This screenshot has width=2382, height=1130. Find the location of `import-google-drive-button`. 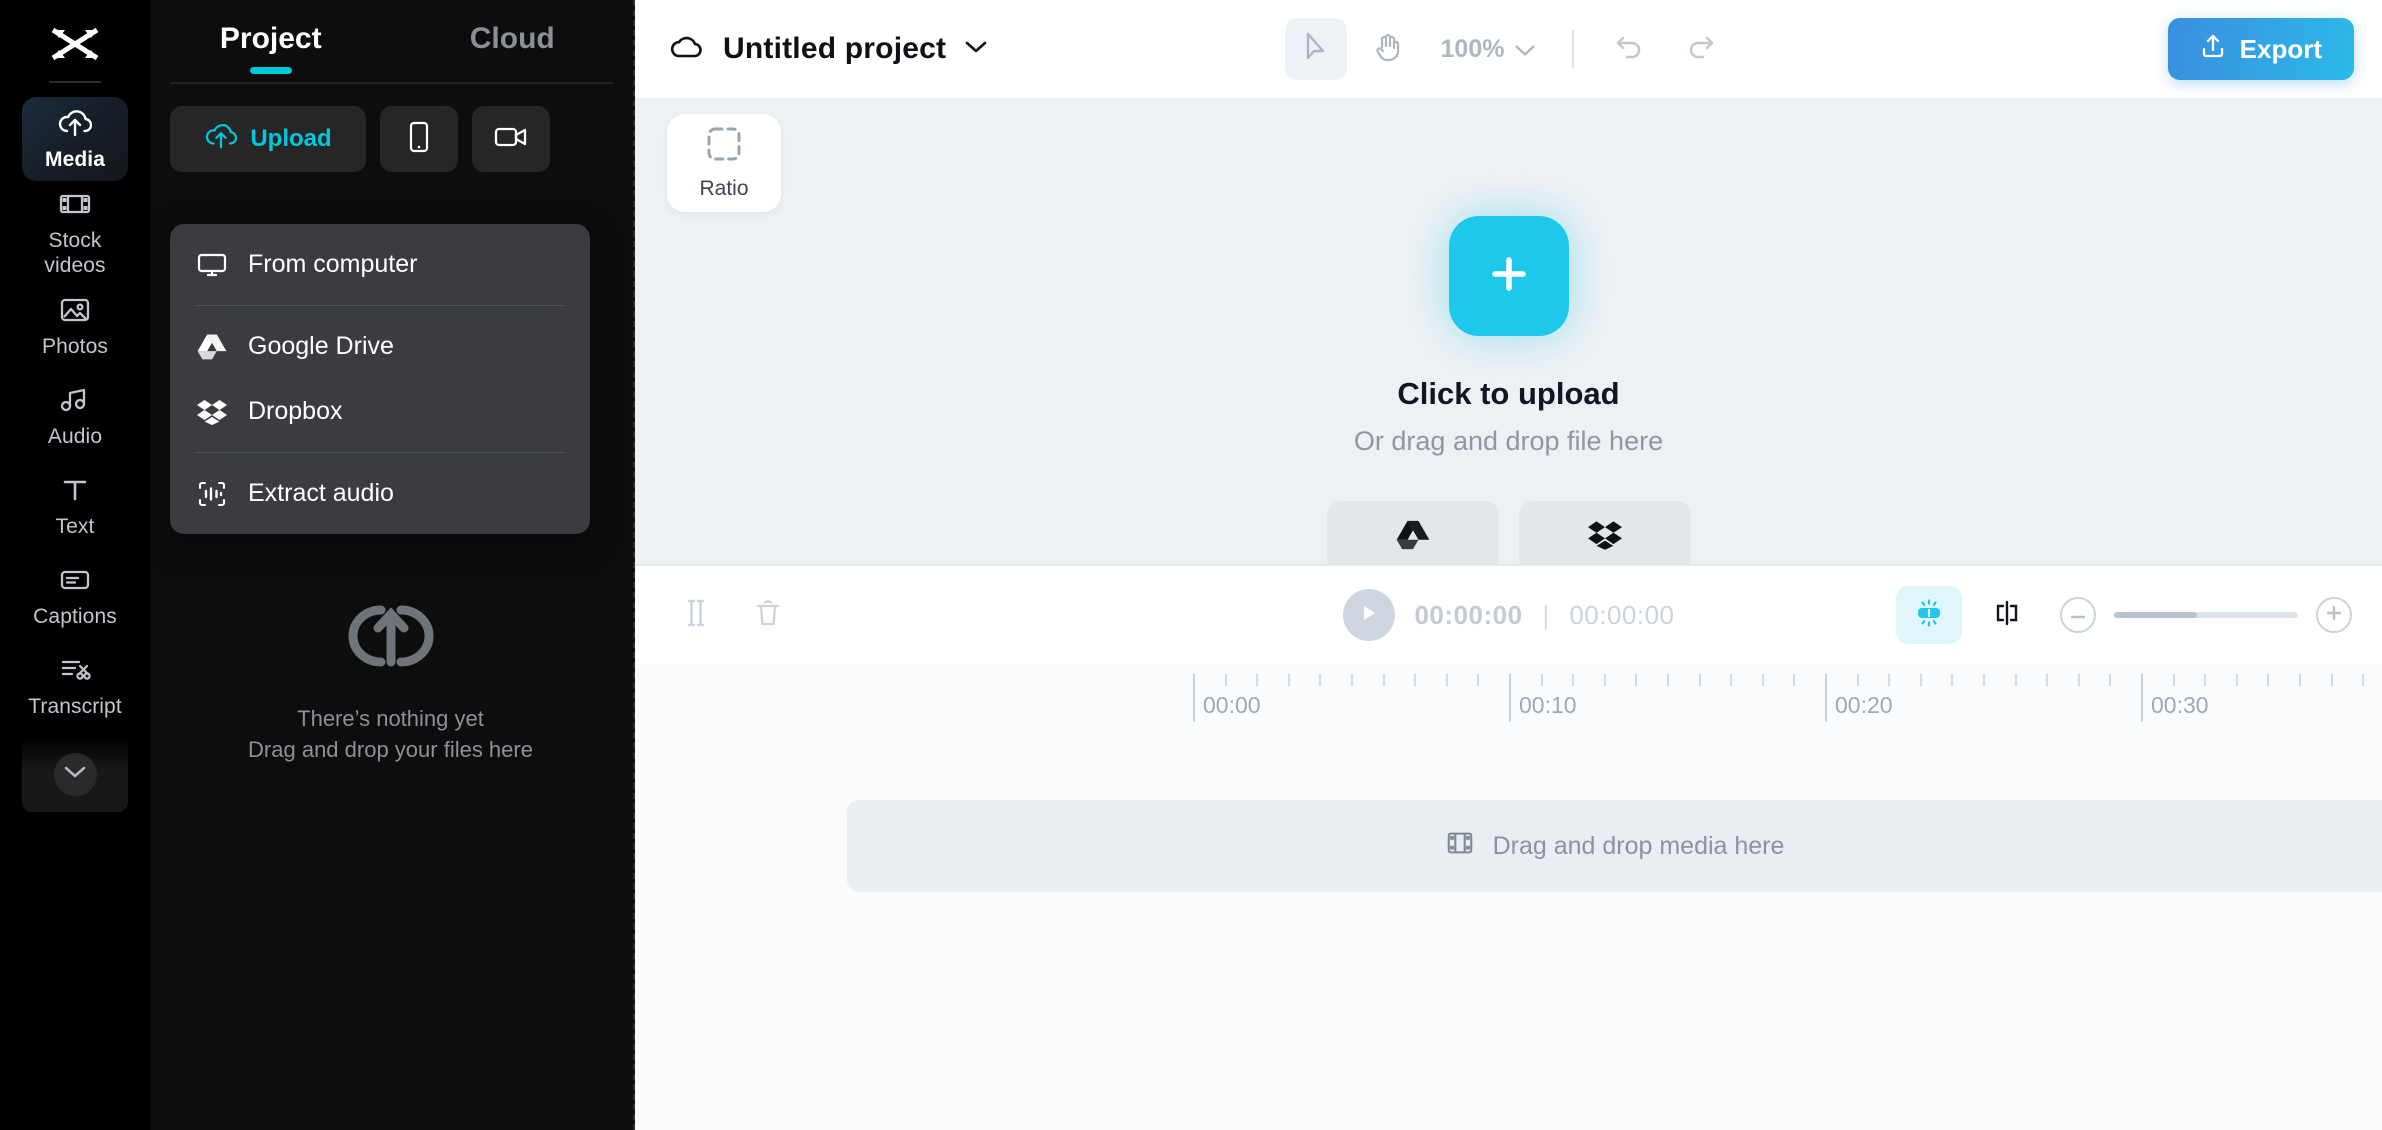

import-google-drive-button is located at coordinates (1412, 537).